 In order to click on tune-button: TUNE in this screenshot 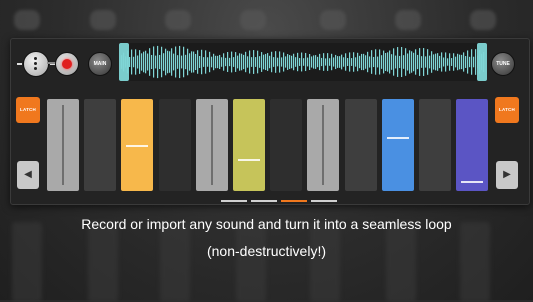, I will do `click(503, 64)`.